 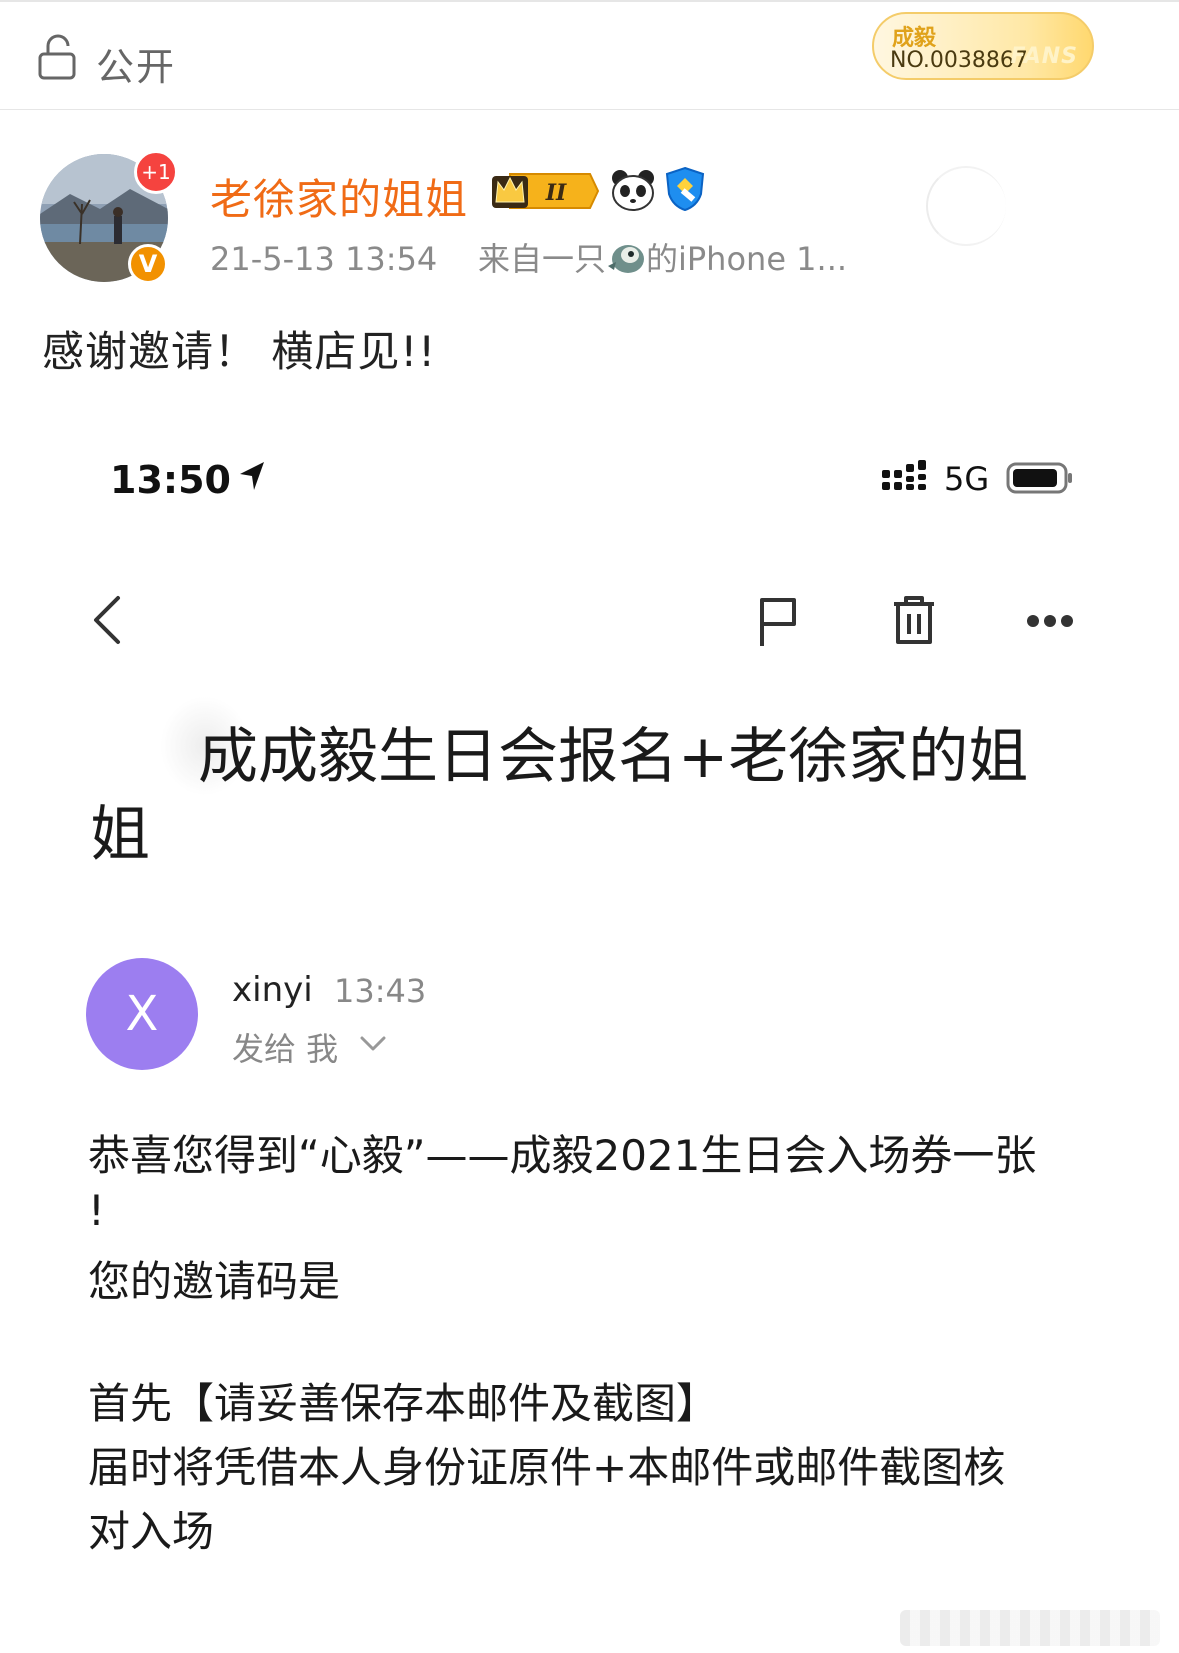 I want to click on shield-icon, so click(x=685, y=189).